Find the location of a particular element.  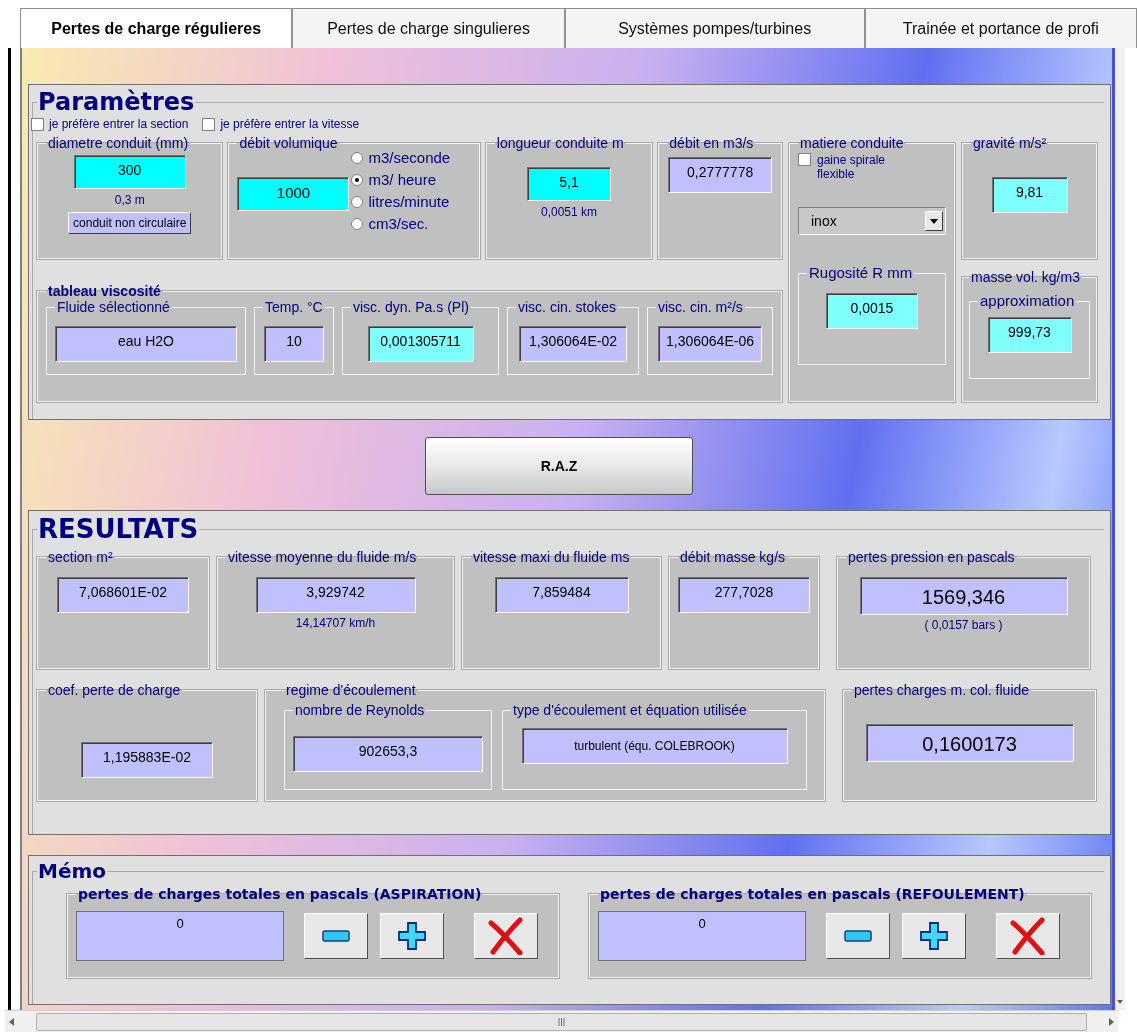

grip-icon is located at coordinates (561, 1021).